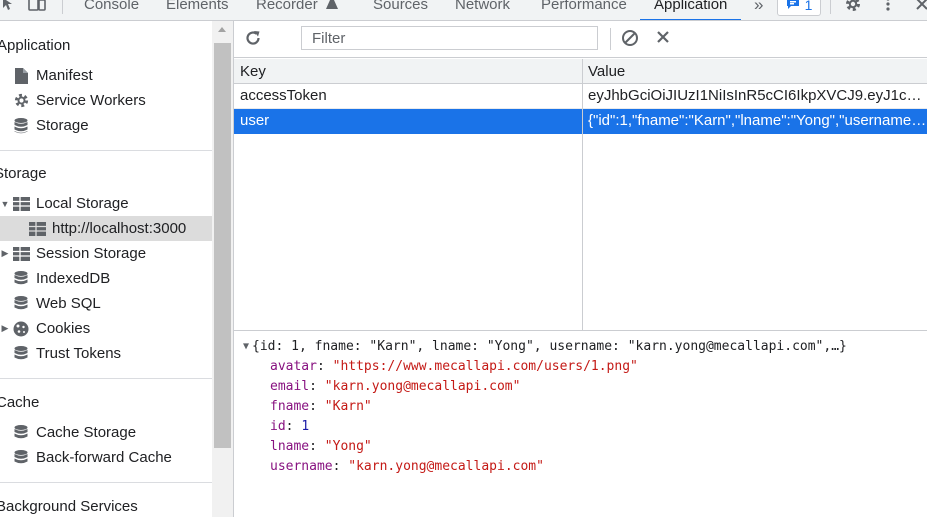 This screenshot has width=927, height=517. Describe the element at coordinates (21, 101) in the screenshot. I see `gear-icon` at that location.